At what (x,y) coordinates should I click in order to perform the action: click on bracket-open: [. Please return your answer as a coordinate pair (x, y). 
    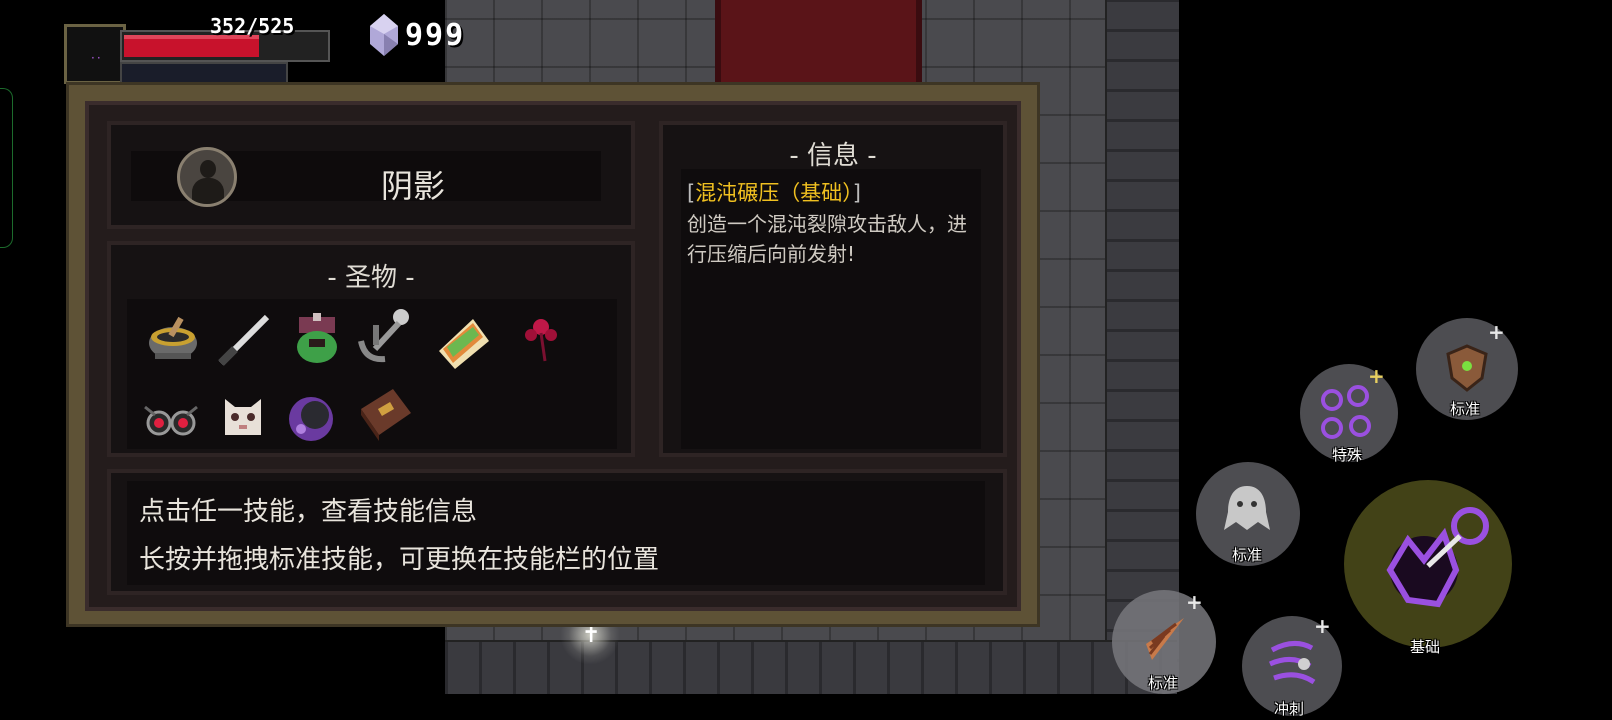
    Looking at the image, I should click on (691, 193).